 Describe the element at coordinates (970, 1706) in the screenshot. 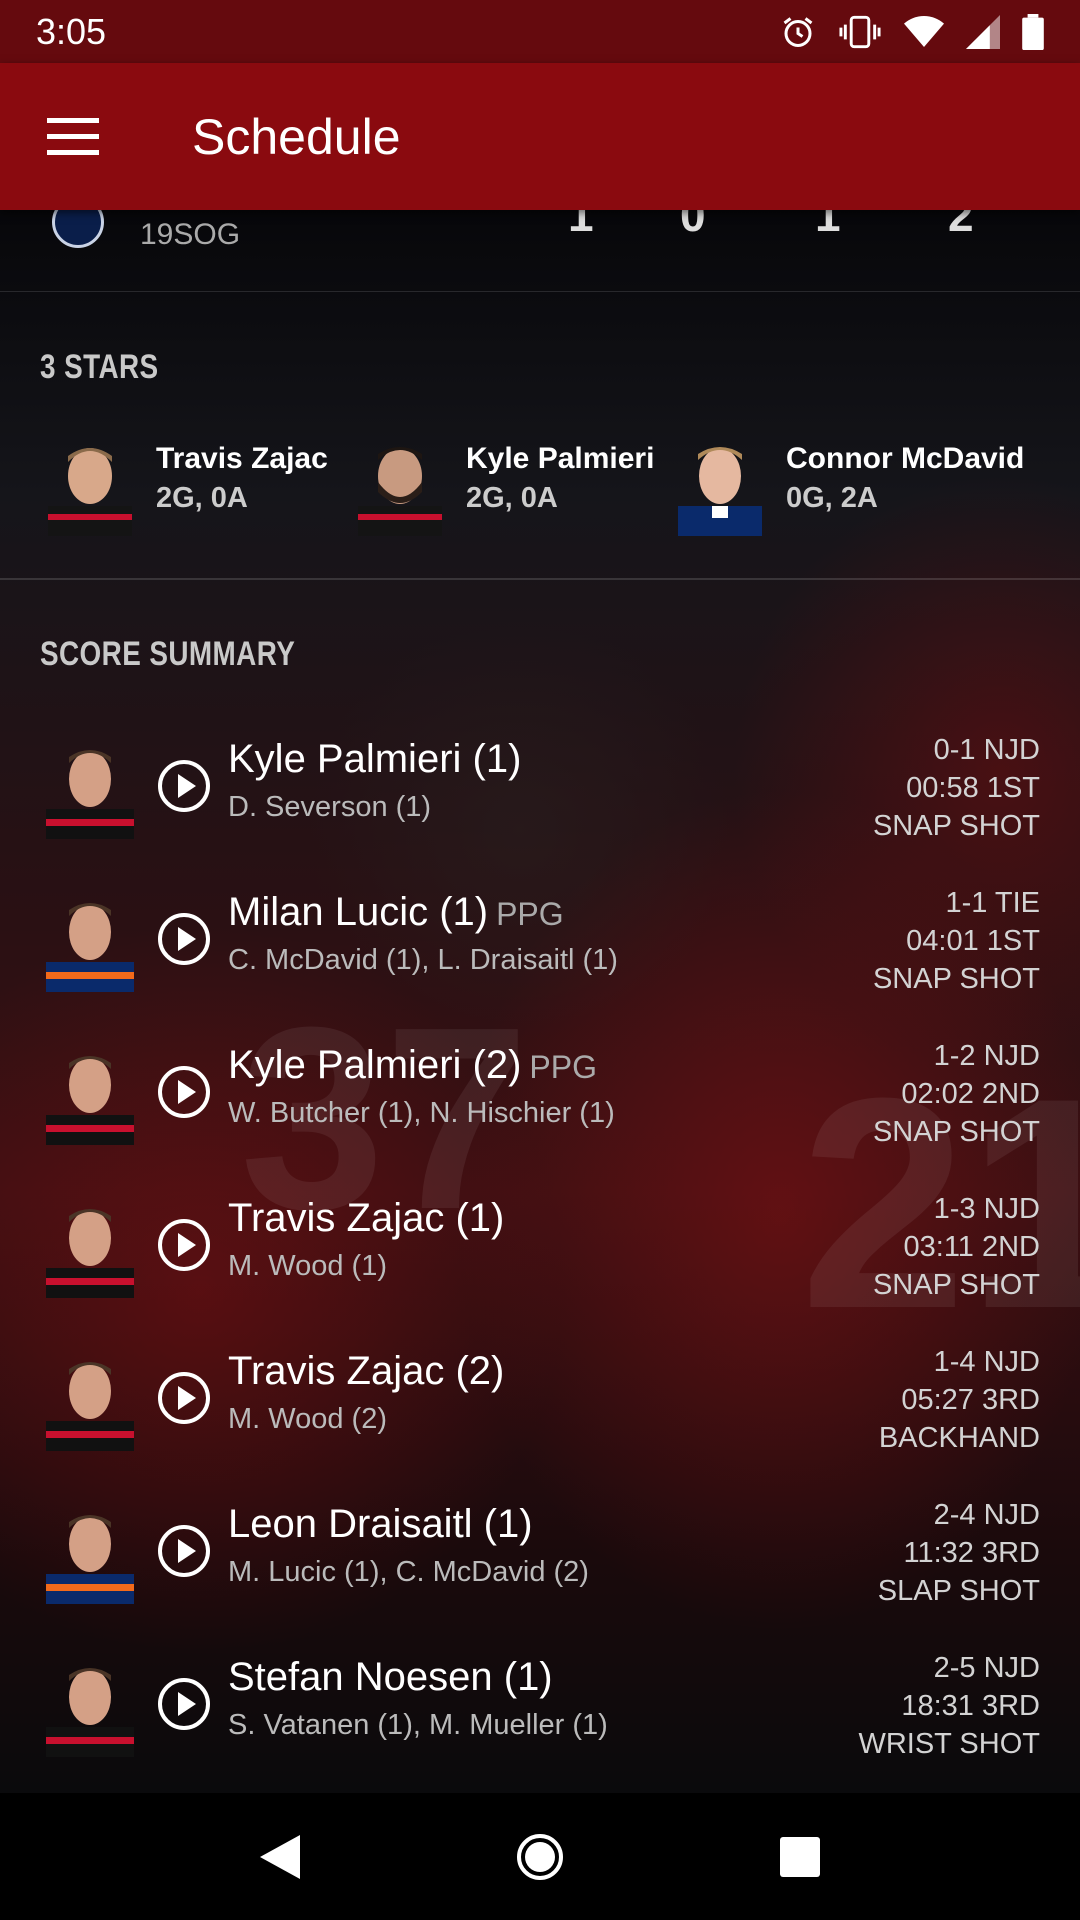

I see `goal-time: 18:31 3RD` at that location.